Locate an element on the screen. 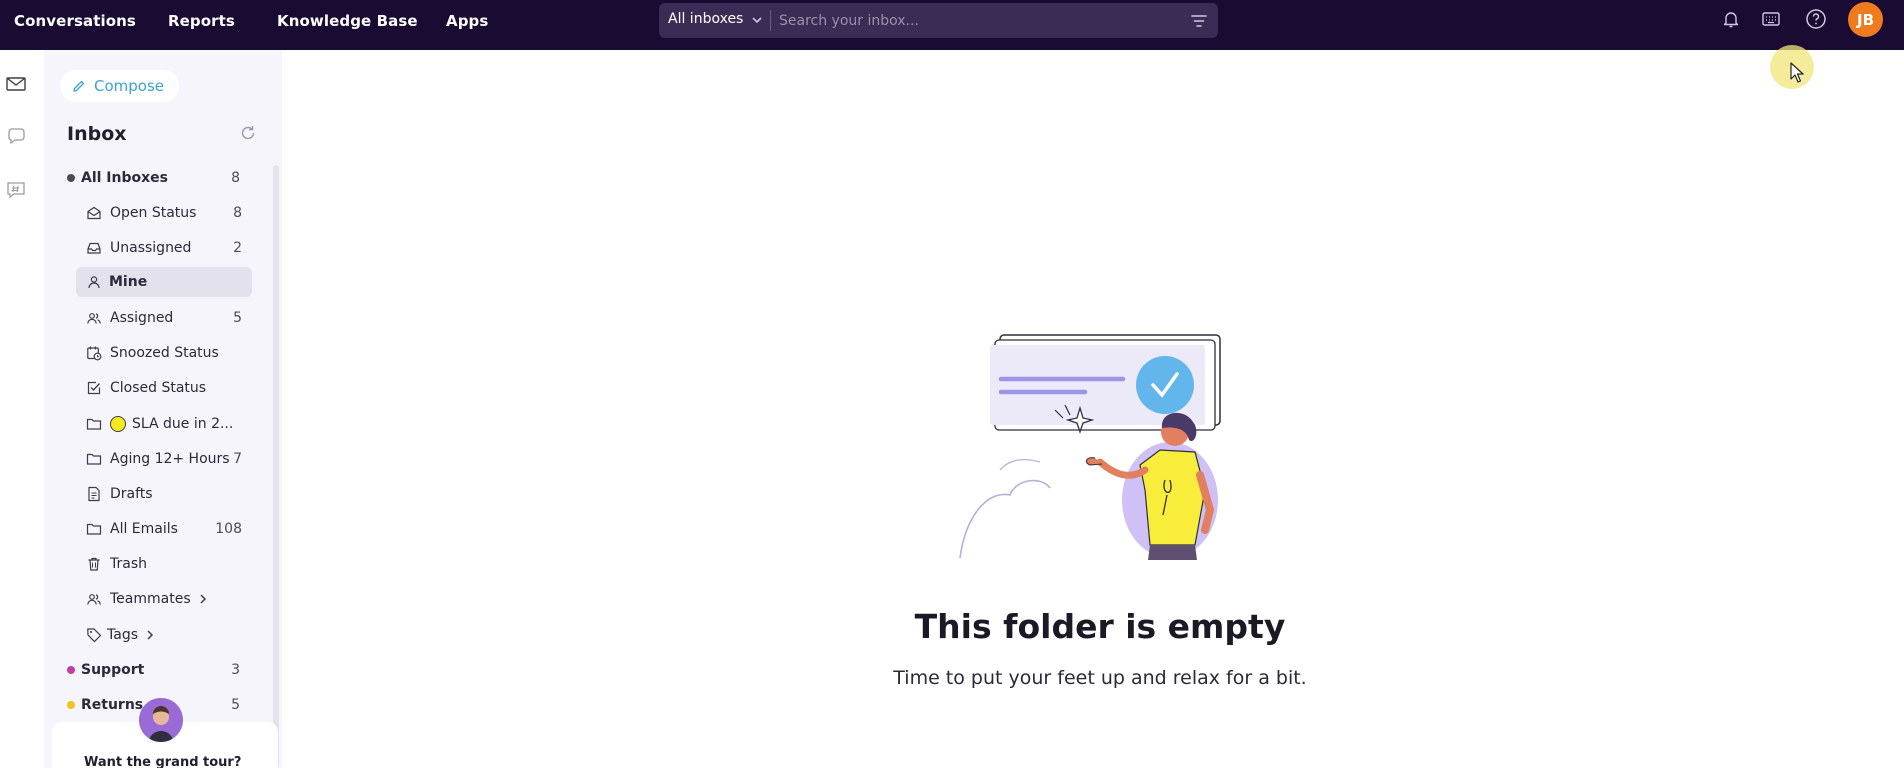 This screenshot has height=768, width=1904. sidebar-item-label: All Inboxes is located at coordinates (124, 178).